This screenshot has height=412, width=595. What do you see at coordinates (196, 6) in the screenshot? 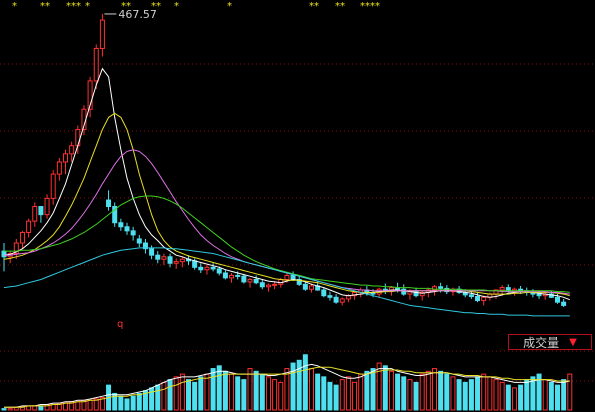
I see `star-marks: * ** *** * ** ** * * ** ** ****` at bounding box center [196, 6].